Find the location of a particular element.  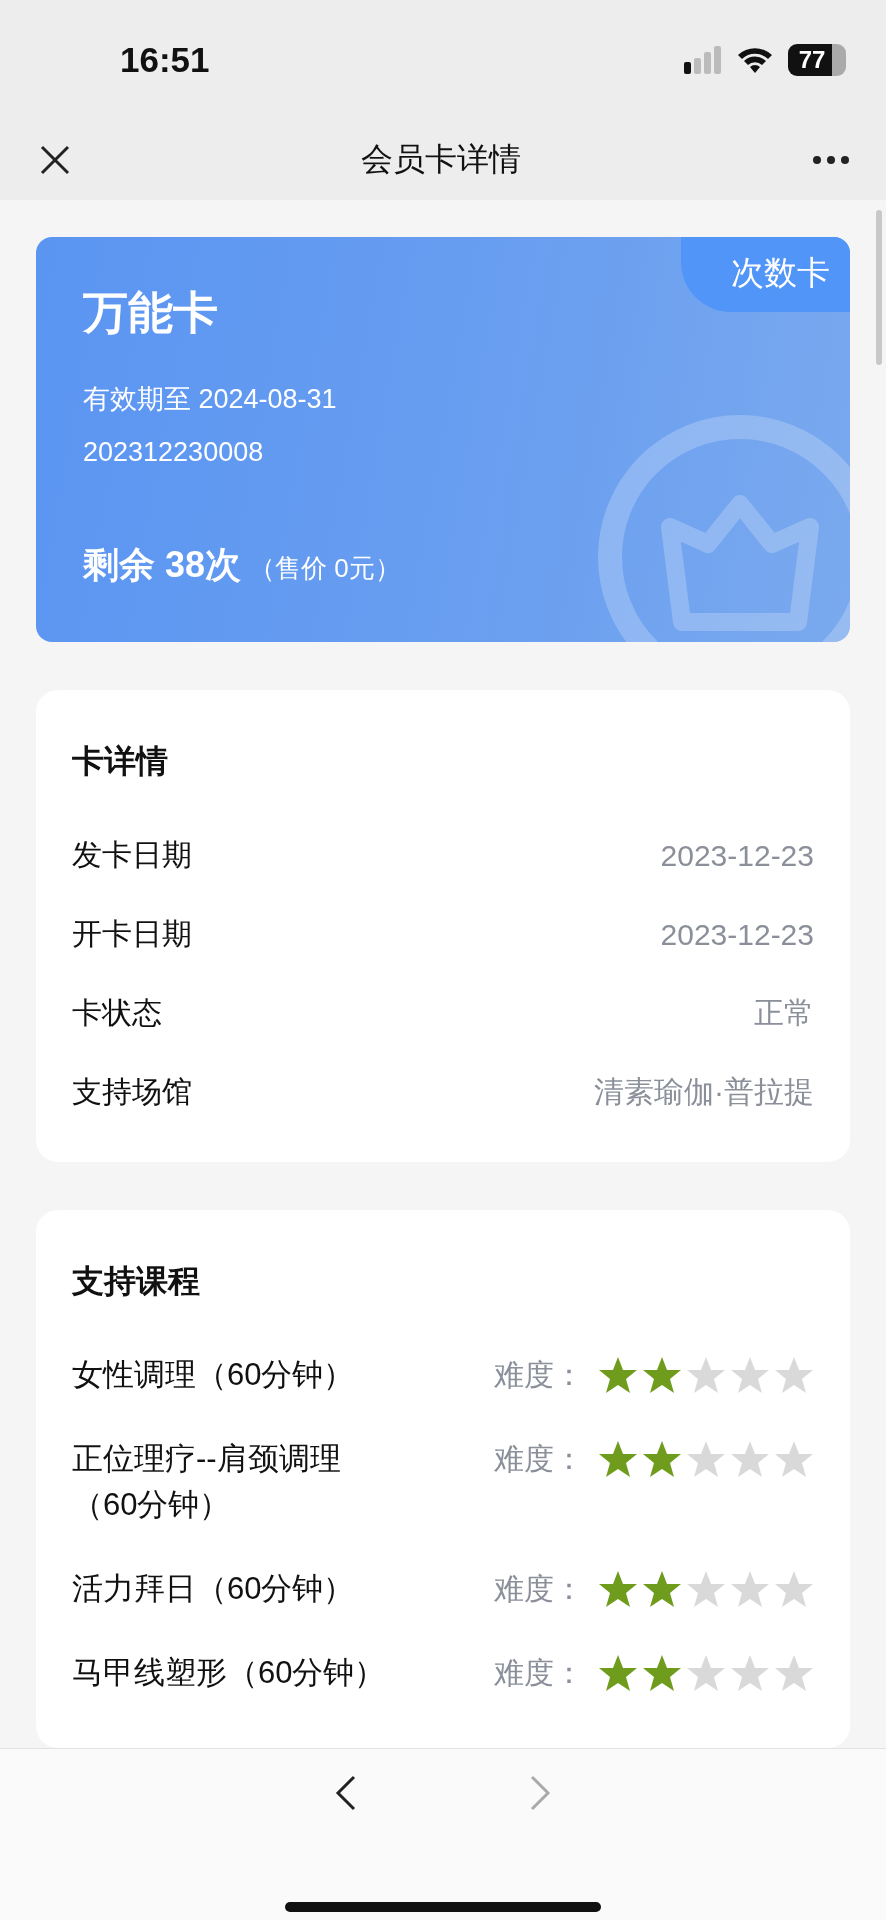

signal-icon is located at coordinates (703, 60).